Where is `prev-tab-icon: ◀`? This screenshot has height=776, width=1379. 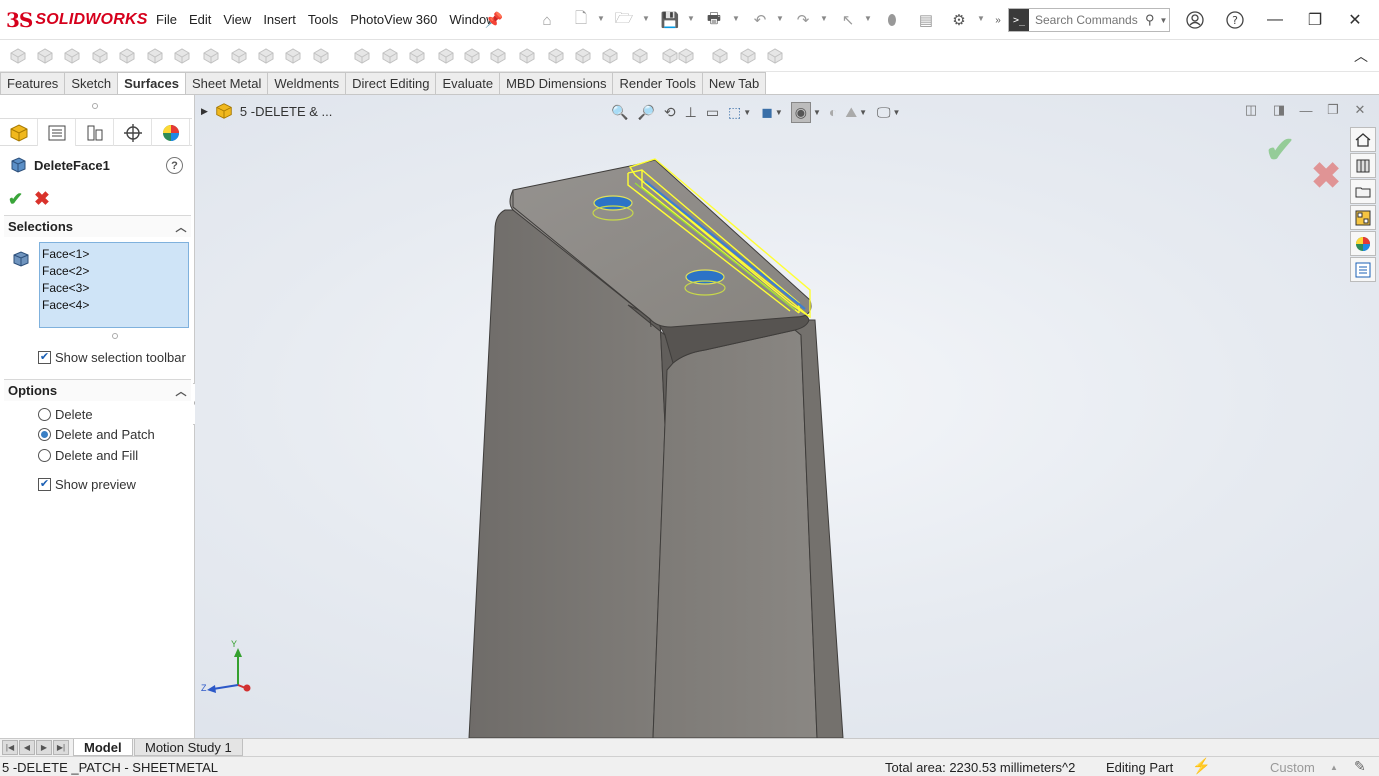 prev-tab-icon: ◀ is located at coordinates (27, 747).